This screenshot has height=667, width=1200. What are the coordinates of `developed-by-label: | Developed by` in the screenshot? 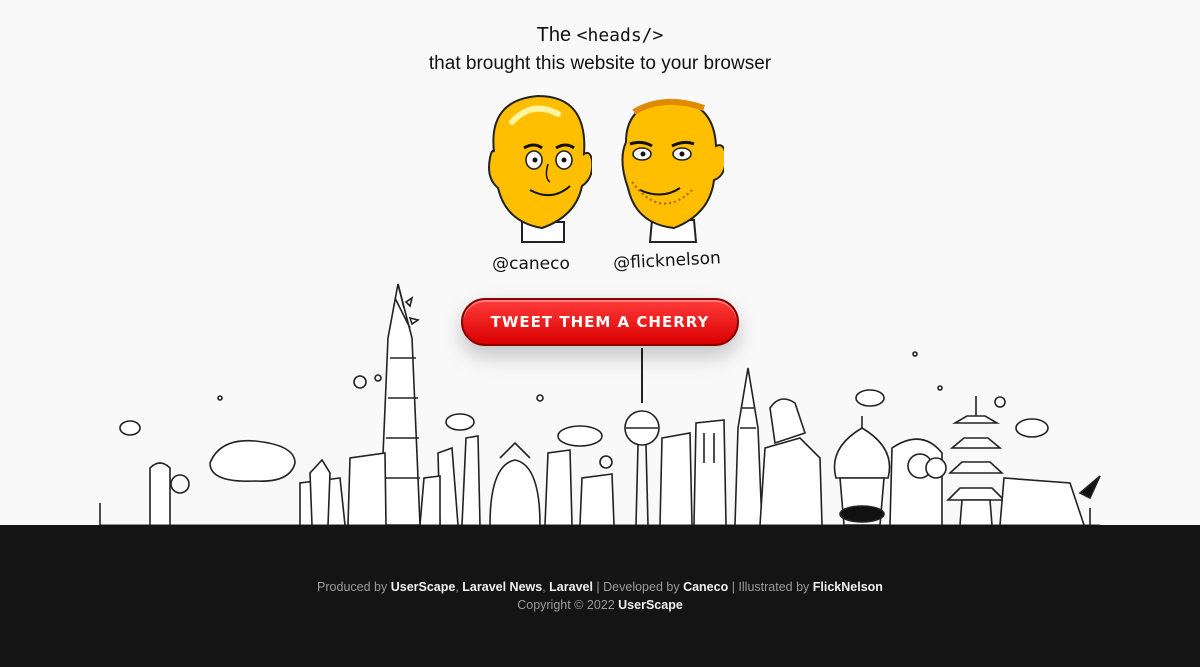 It's located at (638, 587).